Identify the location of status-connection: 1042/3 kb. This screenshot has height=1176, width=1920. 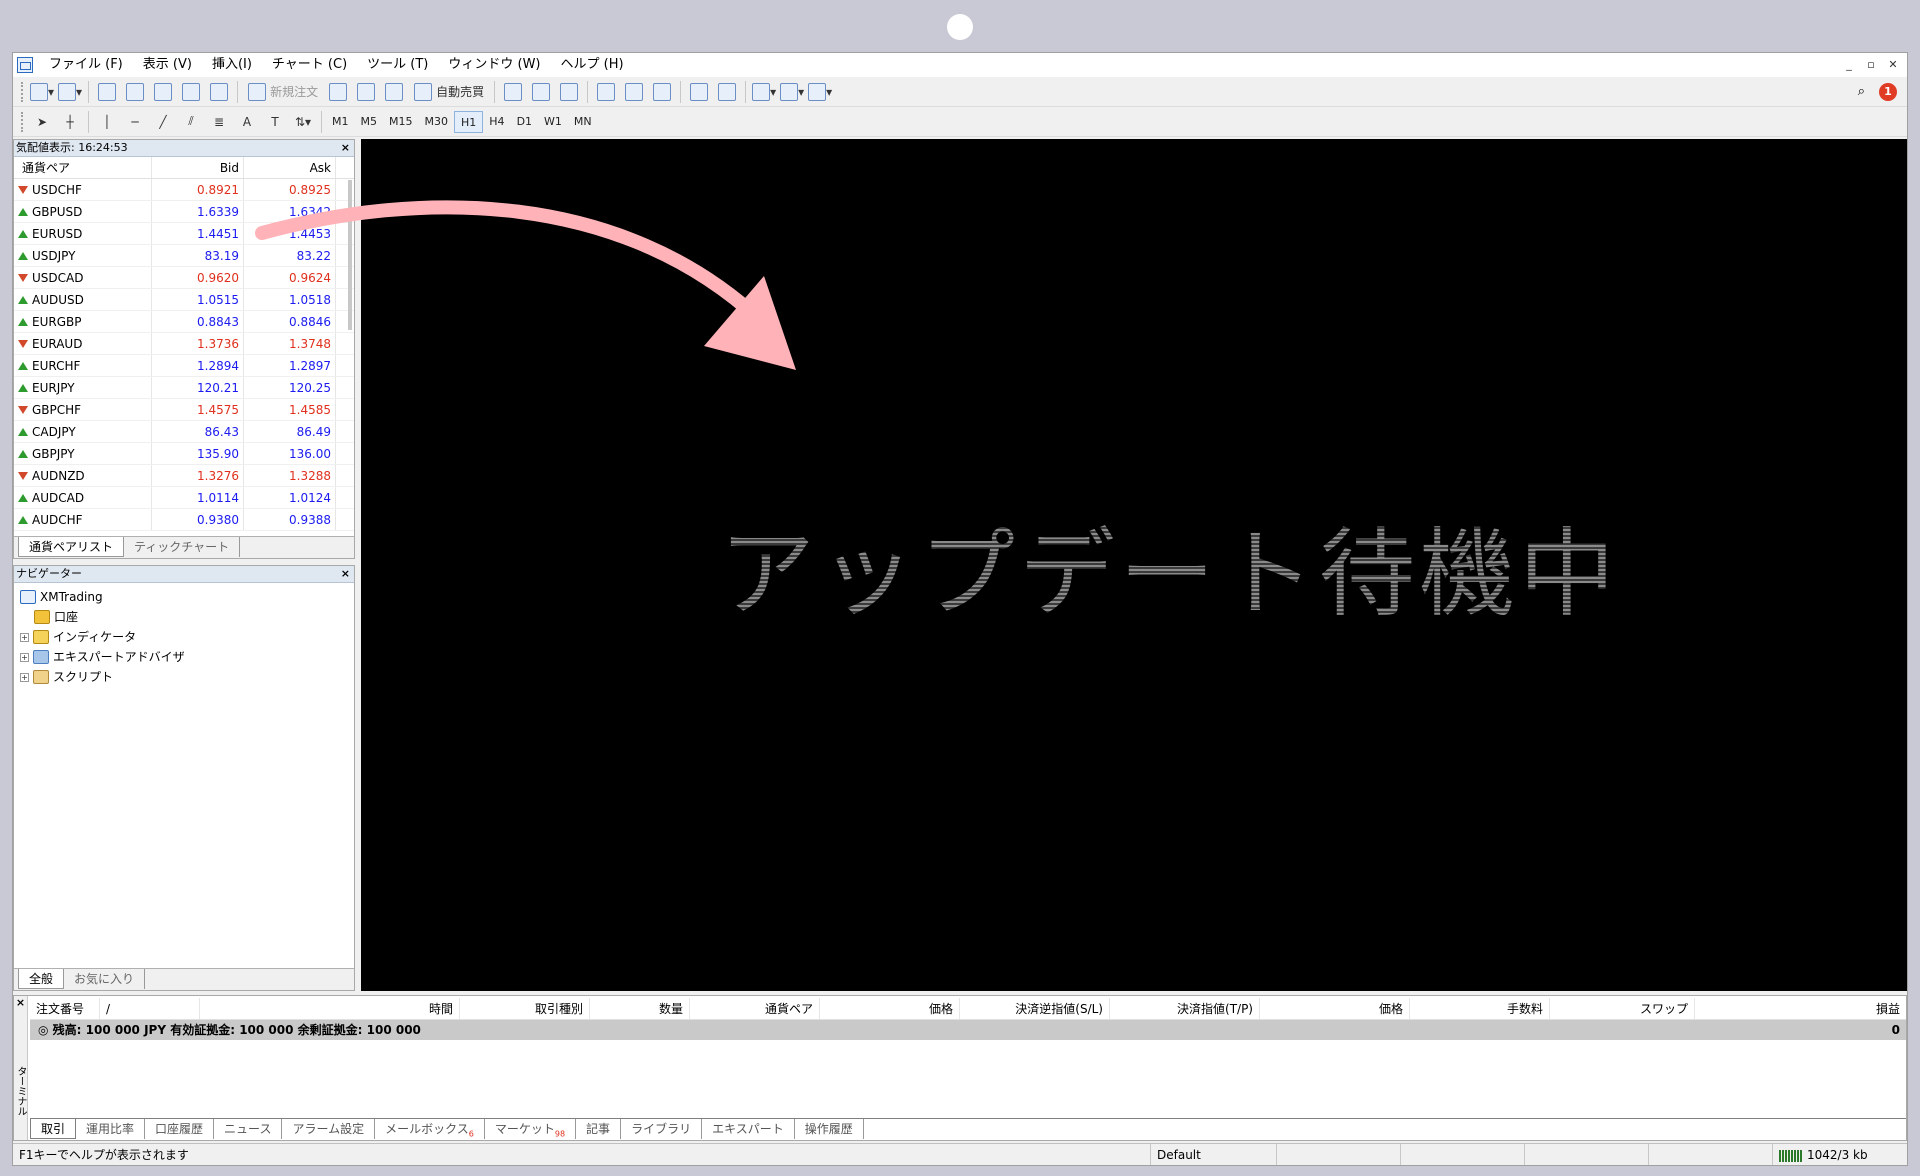
(1840, 1154).